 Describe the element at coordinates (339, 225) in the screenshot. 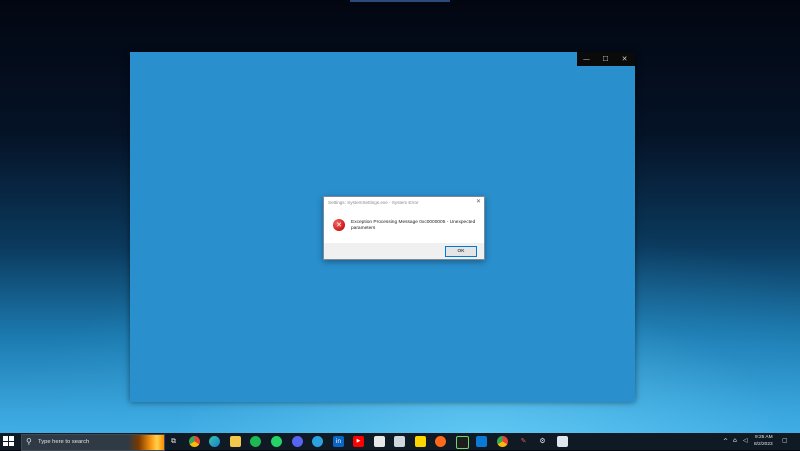

I see `error-icon: ✕` at that location.